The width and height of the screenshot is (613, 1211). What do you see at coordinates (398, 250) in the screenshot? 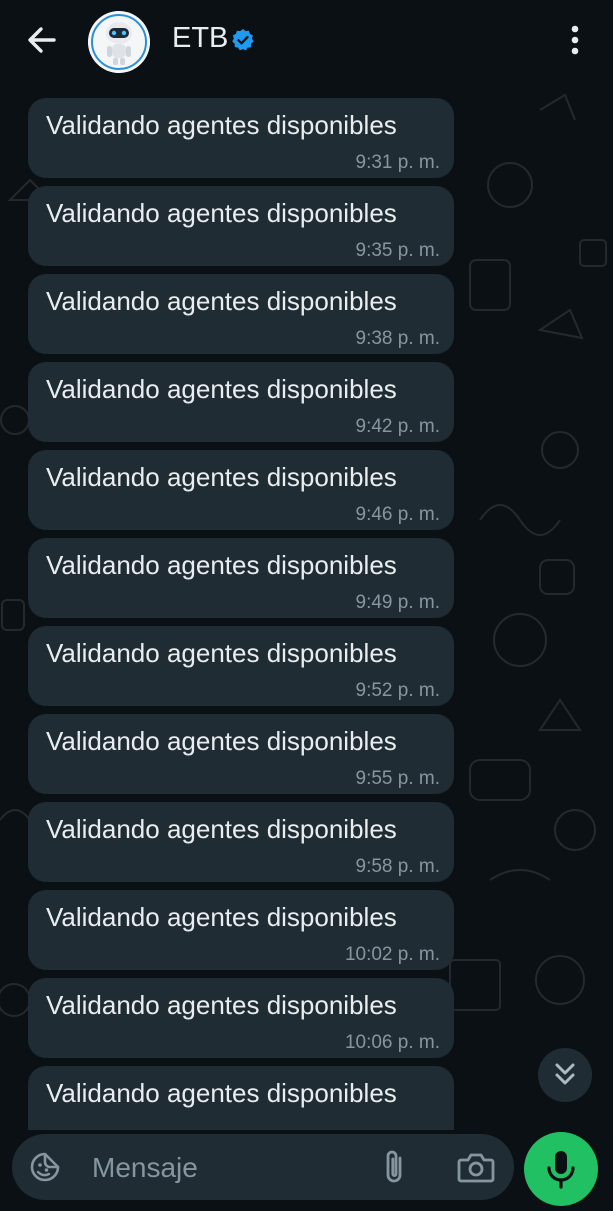
I see `message-time: 9:35 p. m.` at bounding box center [398, 250].